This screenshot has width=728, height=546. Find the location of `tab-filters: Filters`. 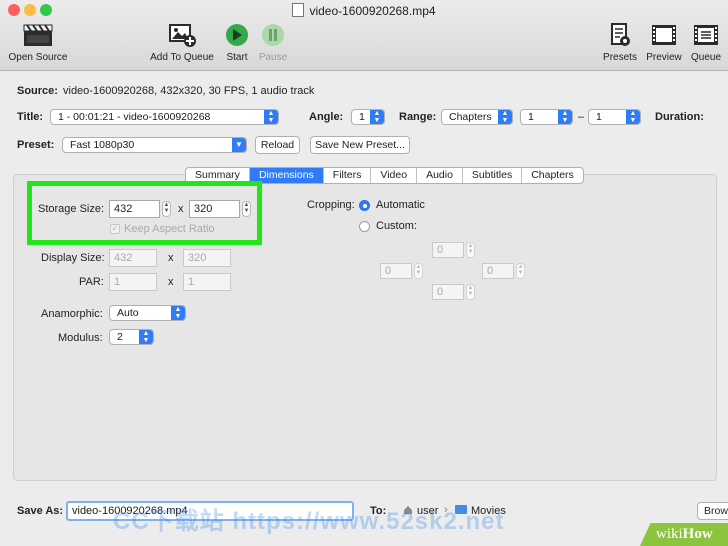

tab-filters: Filters is located at coordinates (348, 175).